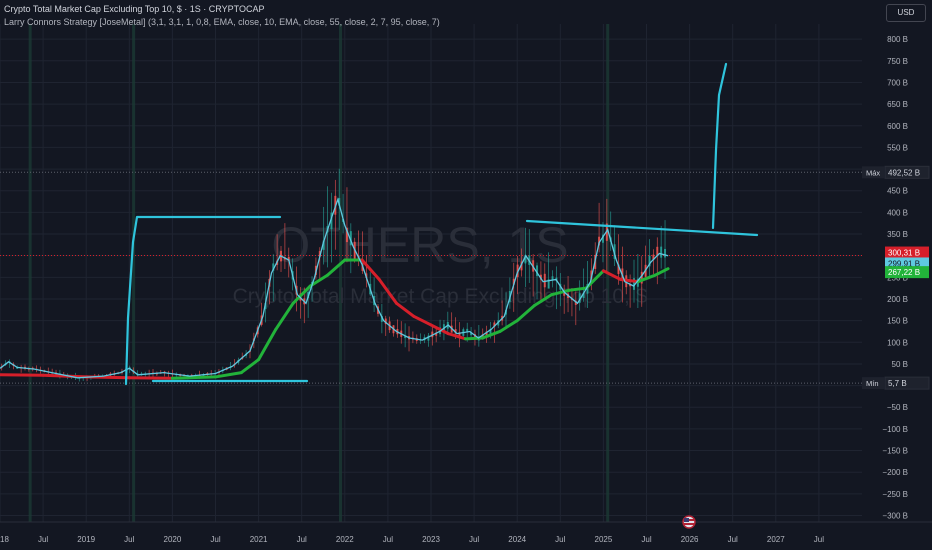 Image resolution: width=932 pixels, height=550 pixels. I want to click on y-tick-label: 400 B, so click(897, 212).